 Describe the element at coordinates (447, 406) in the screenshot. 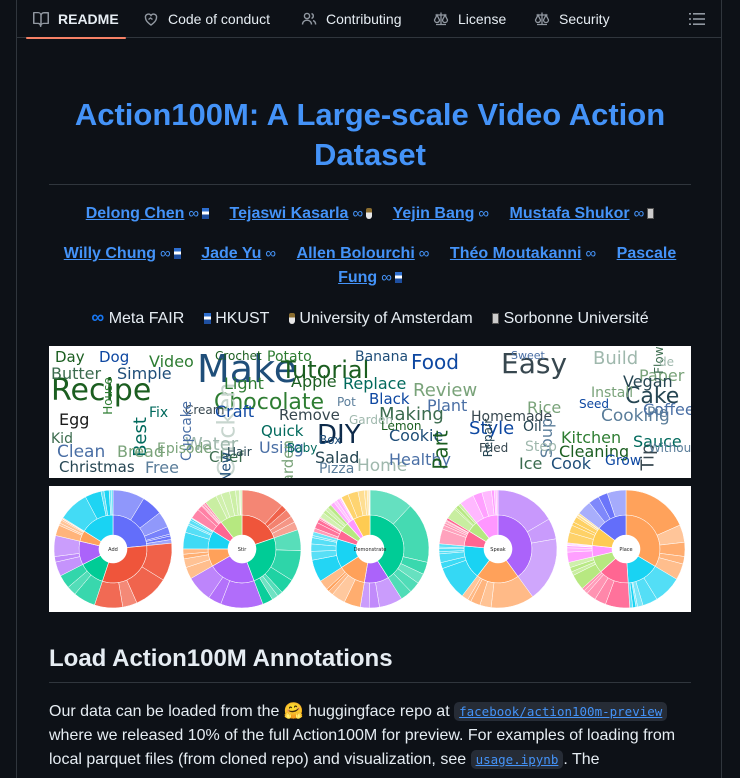

I see `word-cloud-word: Plant` at that location.